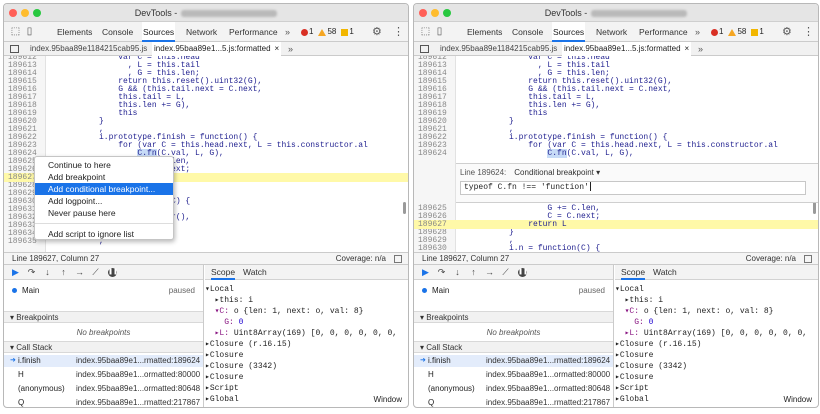 The width and height of the screenshot is (820, 414). What do you see at coordinates (327, 32) in the screenshot?
I see `issue-badges: 1 58 1` at bounding box center [327, 32].